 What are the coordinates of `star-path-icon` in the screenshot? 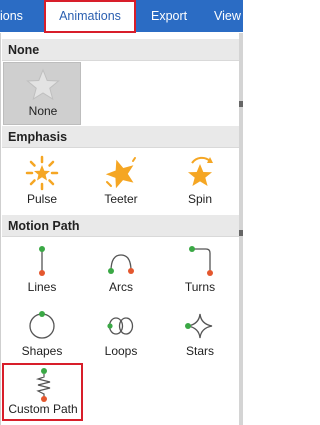 It's located at (199, 326).